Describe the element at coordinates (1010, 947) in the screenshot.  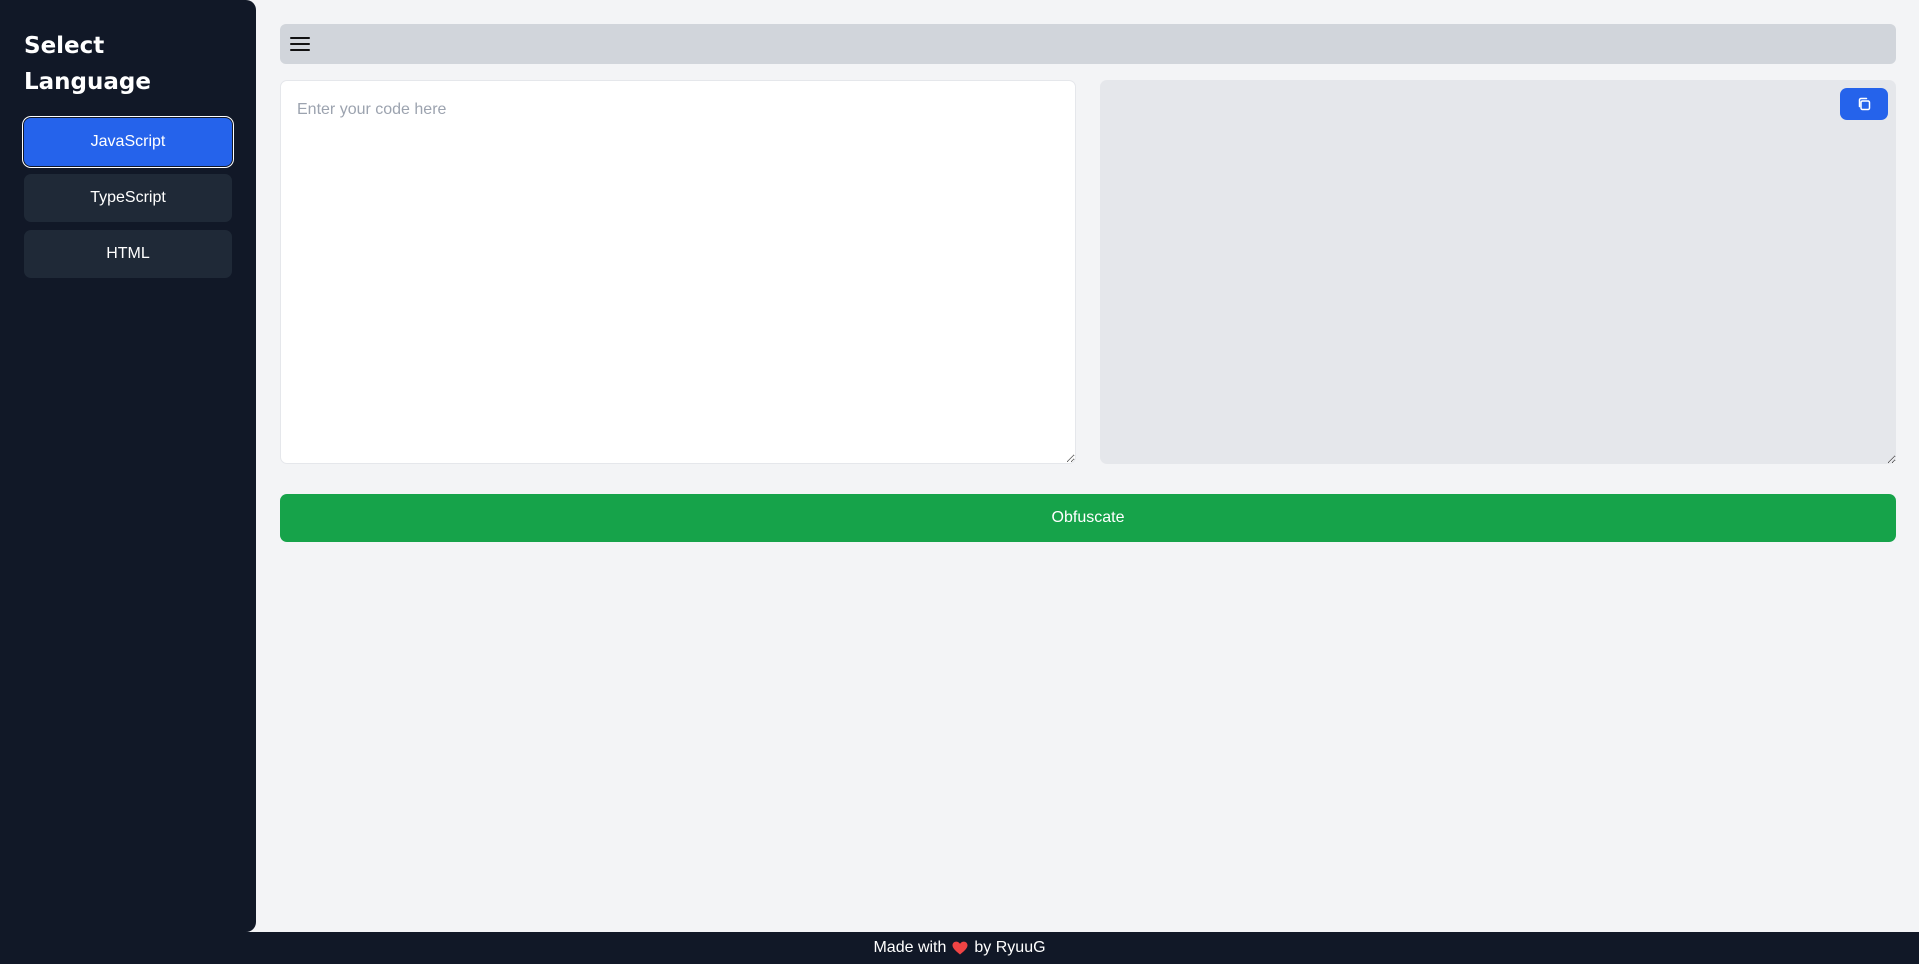
I see `footer-suffix: by RyuuG` at that location.